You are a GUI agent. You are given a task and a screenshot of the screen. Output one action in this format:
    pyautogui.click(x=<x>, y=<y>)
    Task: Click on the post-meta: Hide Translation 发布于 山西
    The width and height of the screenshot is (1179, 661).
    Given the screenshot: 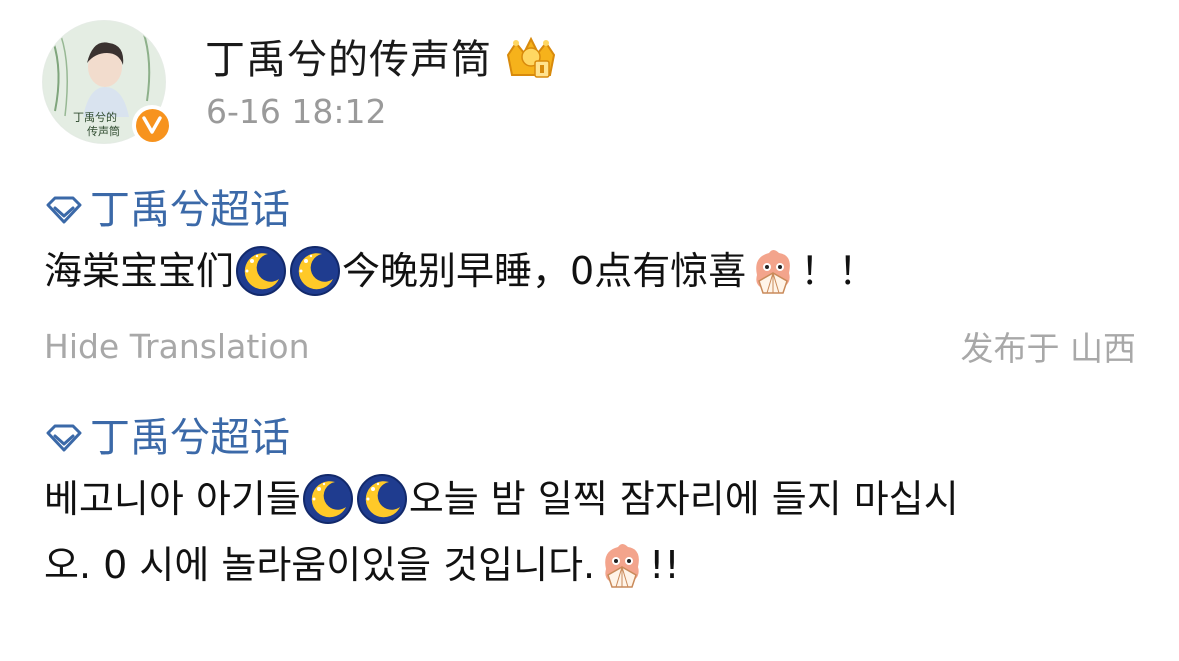 What is the action you would take?
    pyautogui.click(x=590, y=346)
    